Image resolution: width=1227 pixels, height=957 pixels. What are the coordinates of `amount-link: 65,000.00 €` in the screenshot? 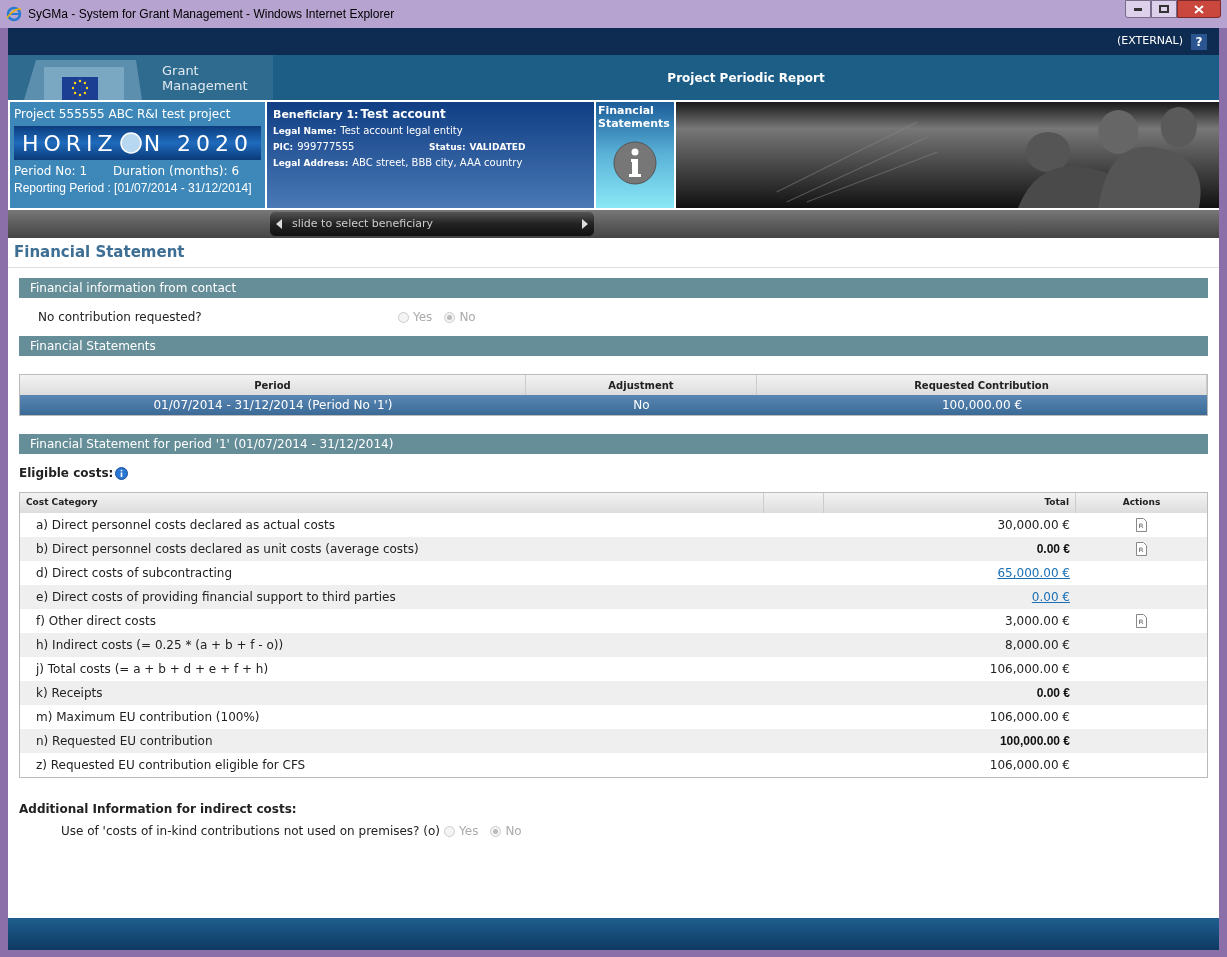 It's located at (1033, 573).